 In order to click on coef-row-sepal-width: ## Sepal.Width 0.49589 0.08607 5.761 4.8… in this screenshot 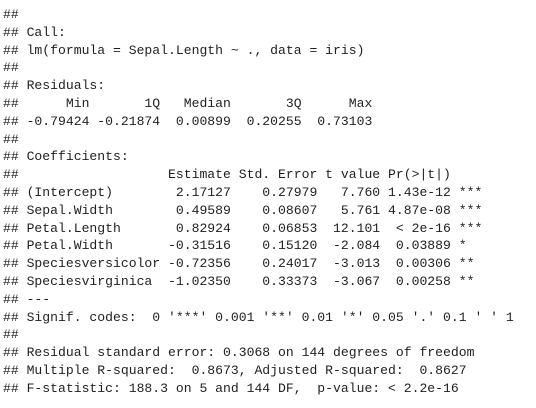, I will do `click(243, 210)`.